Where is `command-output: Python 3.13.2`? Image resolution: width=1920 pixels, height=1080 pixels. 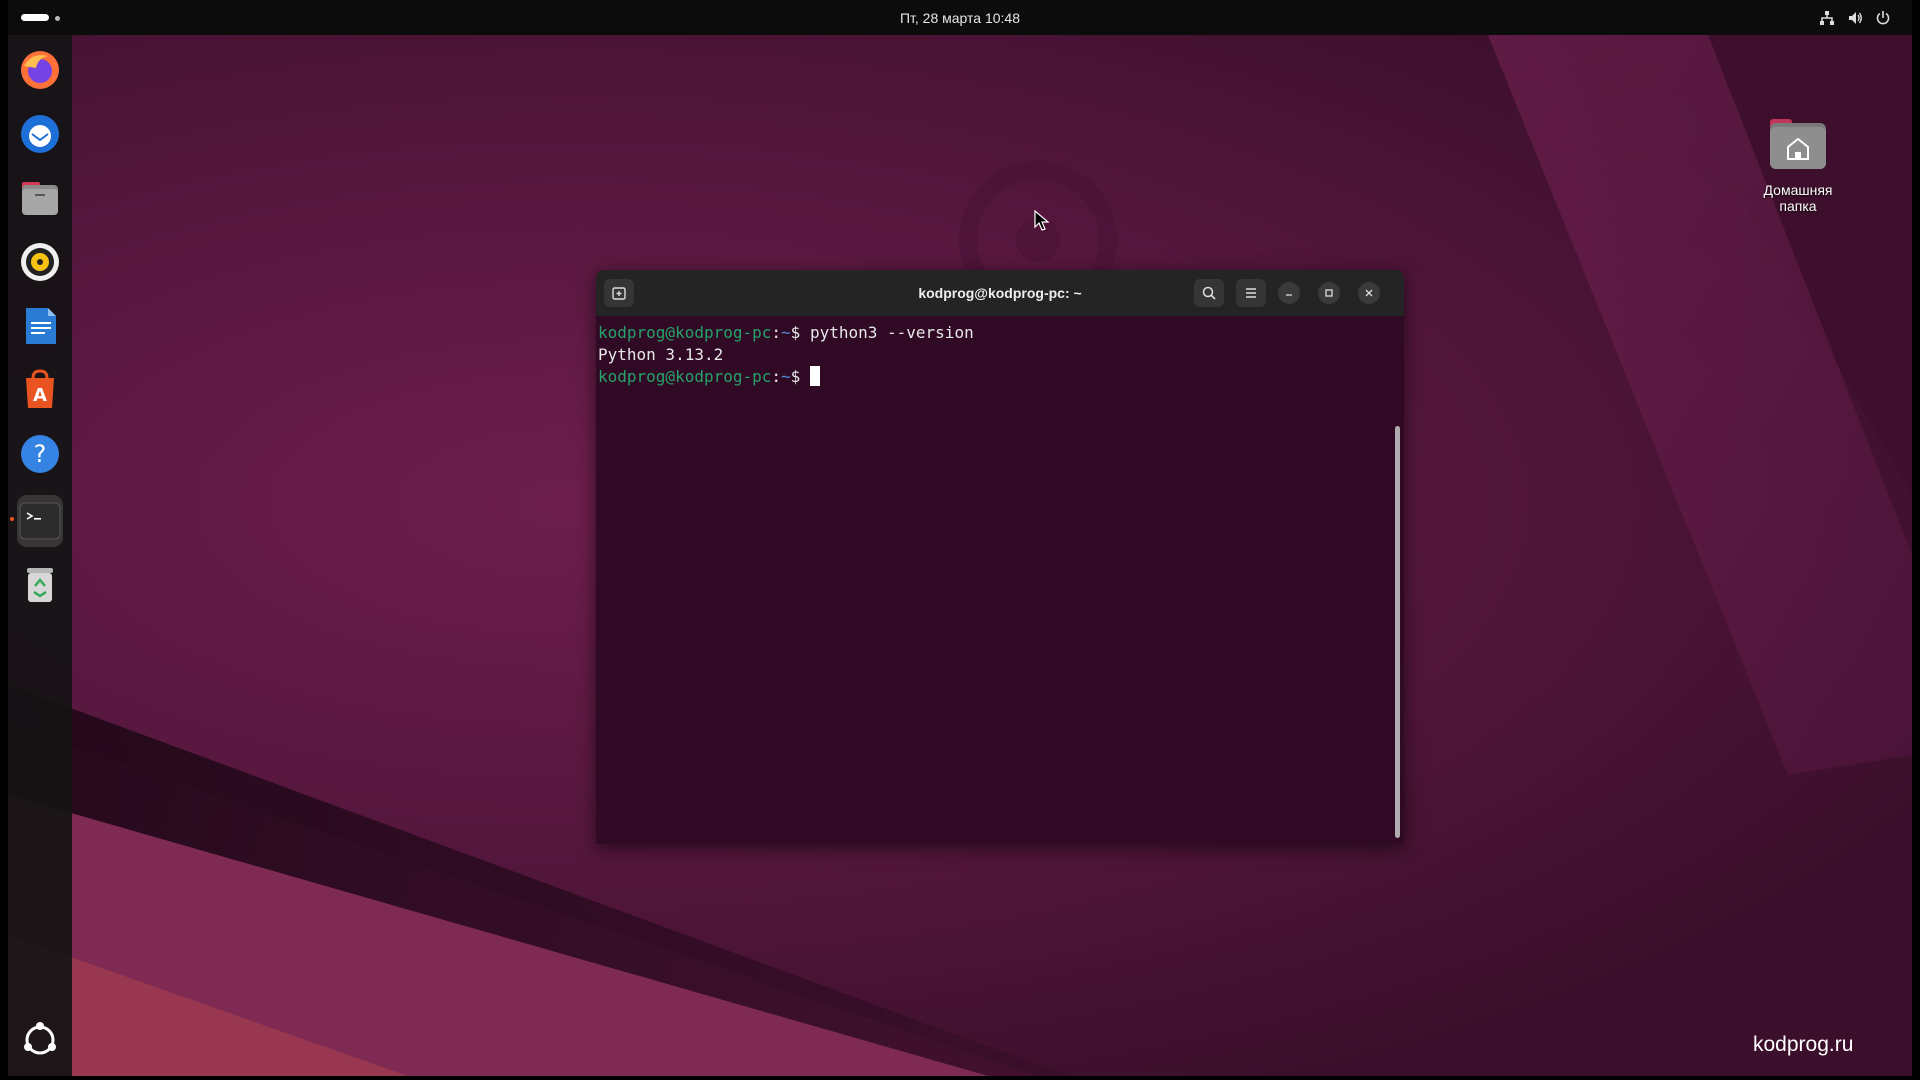 command-output: Python 3.13.2 is located at coordinates (661, 354).